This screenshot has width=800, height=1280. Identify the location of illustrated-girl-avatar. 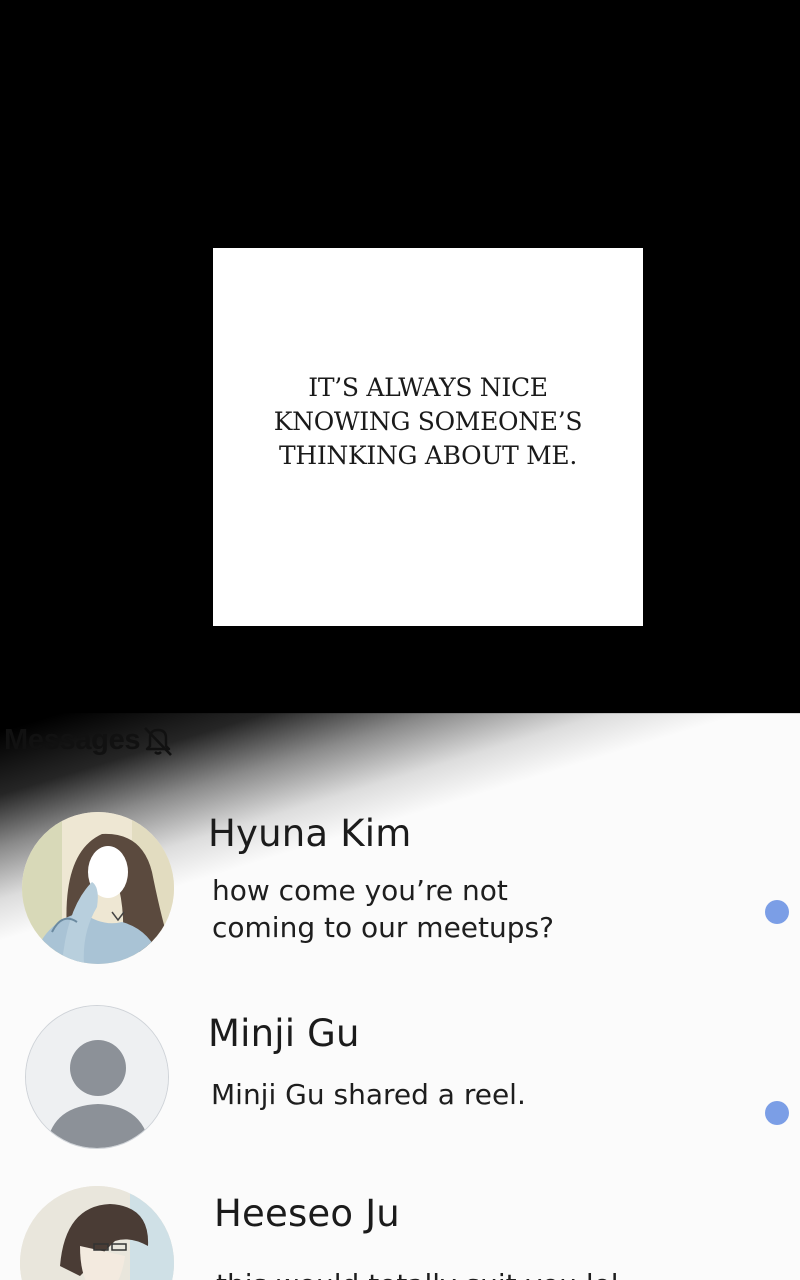
(98, 888).